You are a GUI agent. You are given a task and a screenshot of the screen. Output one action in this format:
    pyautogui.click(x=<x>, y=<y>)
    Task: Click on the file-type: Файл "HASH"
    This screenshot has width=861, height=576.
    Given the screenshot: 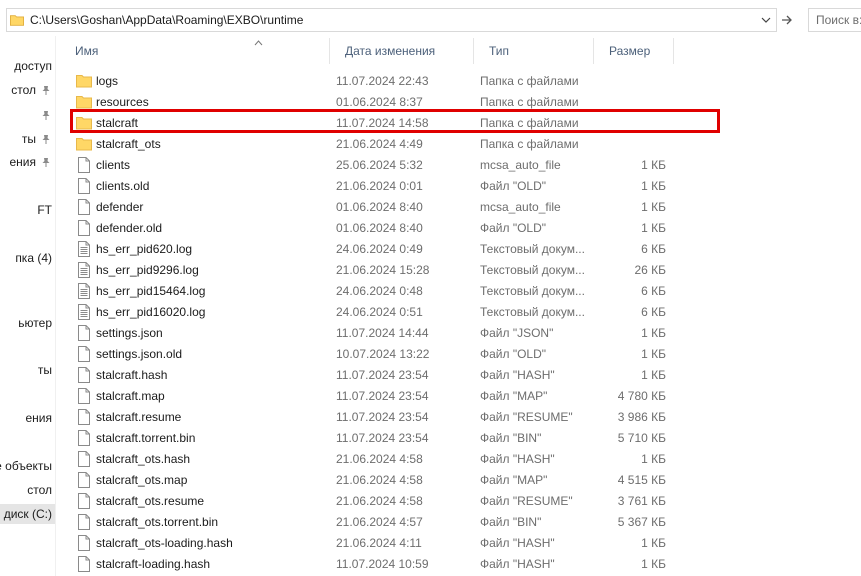 What is the action you would take?
    pyautogui.click(x=517, y=374)
    